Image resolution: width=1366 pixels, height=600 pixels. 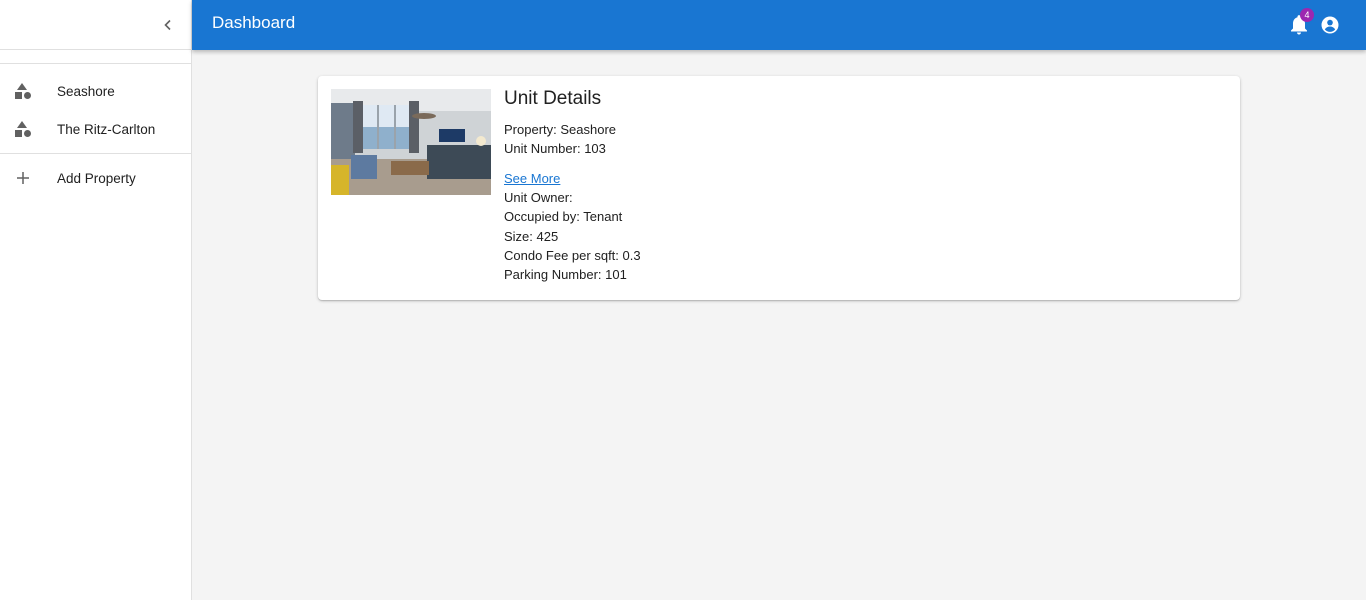 I want to click on account-circle-icon, so click(x=1330, y=25).